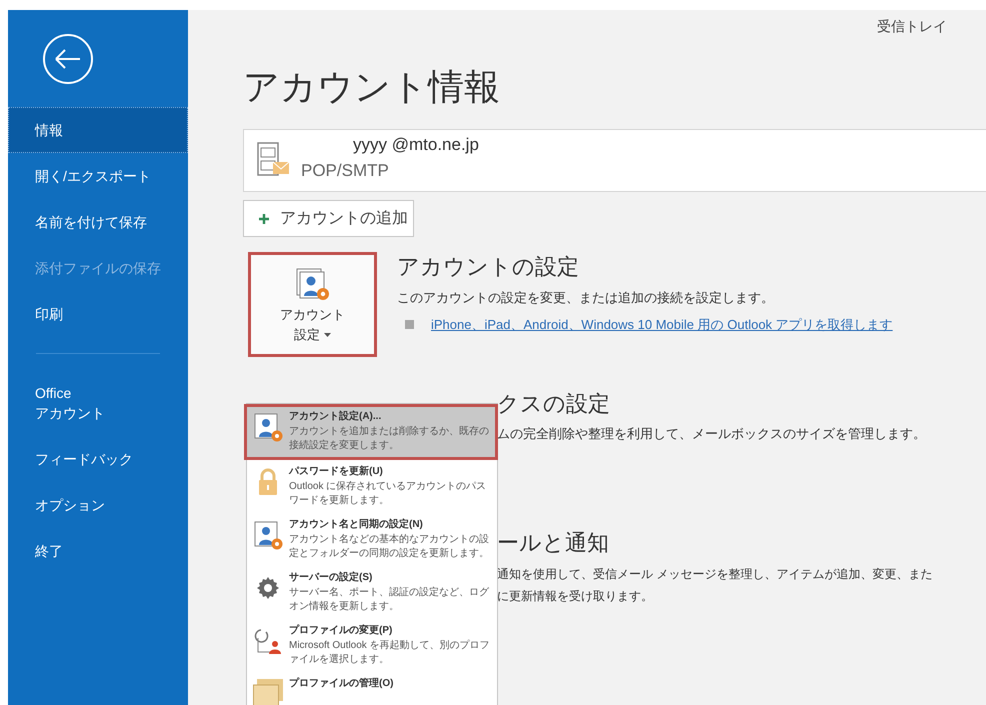 This screenshot has width=986, height=705. I want to click on section-description: 通知を使用して、受信メール メッセージを整理し、アイテムが追加、変更、また, so click(715, 574).